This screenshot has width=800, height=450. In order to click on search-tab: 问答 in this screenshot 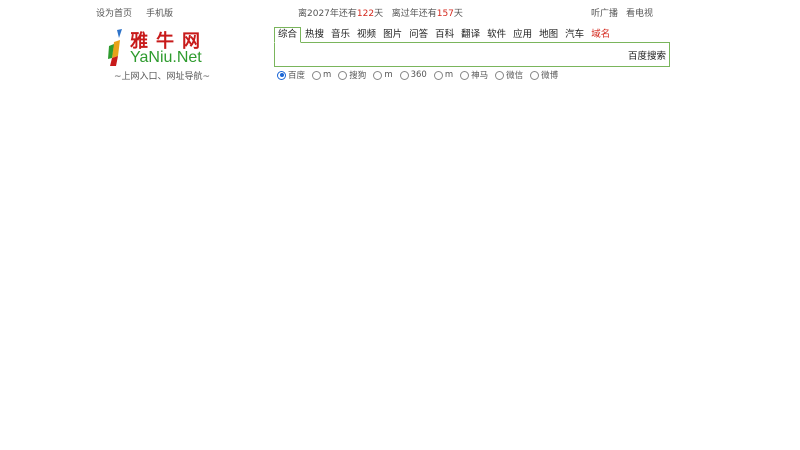, I will do `click(418, 35)`.